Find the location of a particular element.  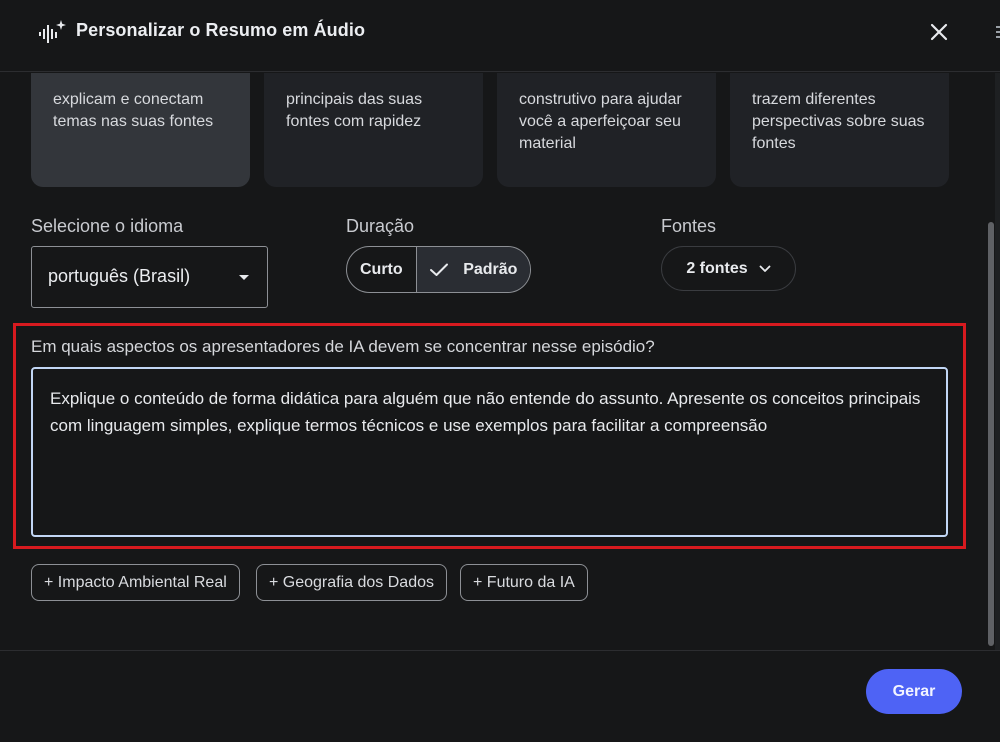

dropdown-arrow-icon is located at coordinates (244, 277).